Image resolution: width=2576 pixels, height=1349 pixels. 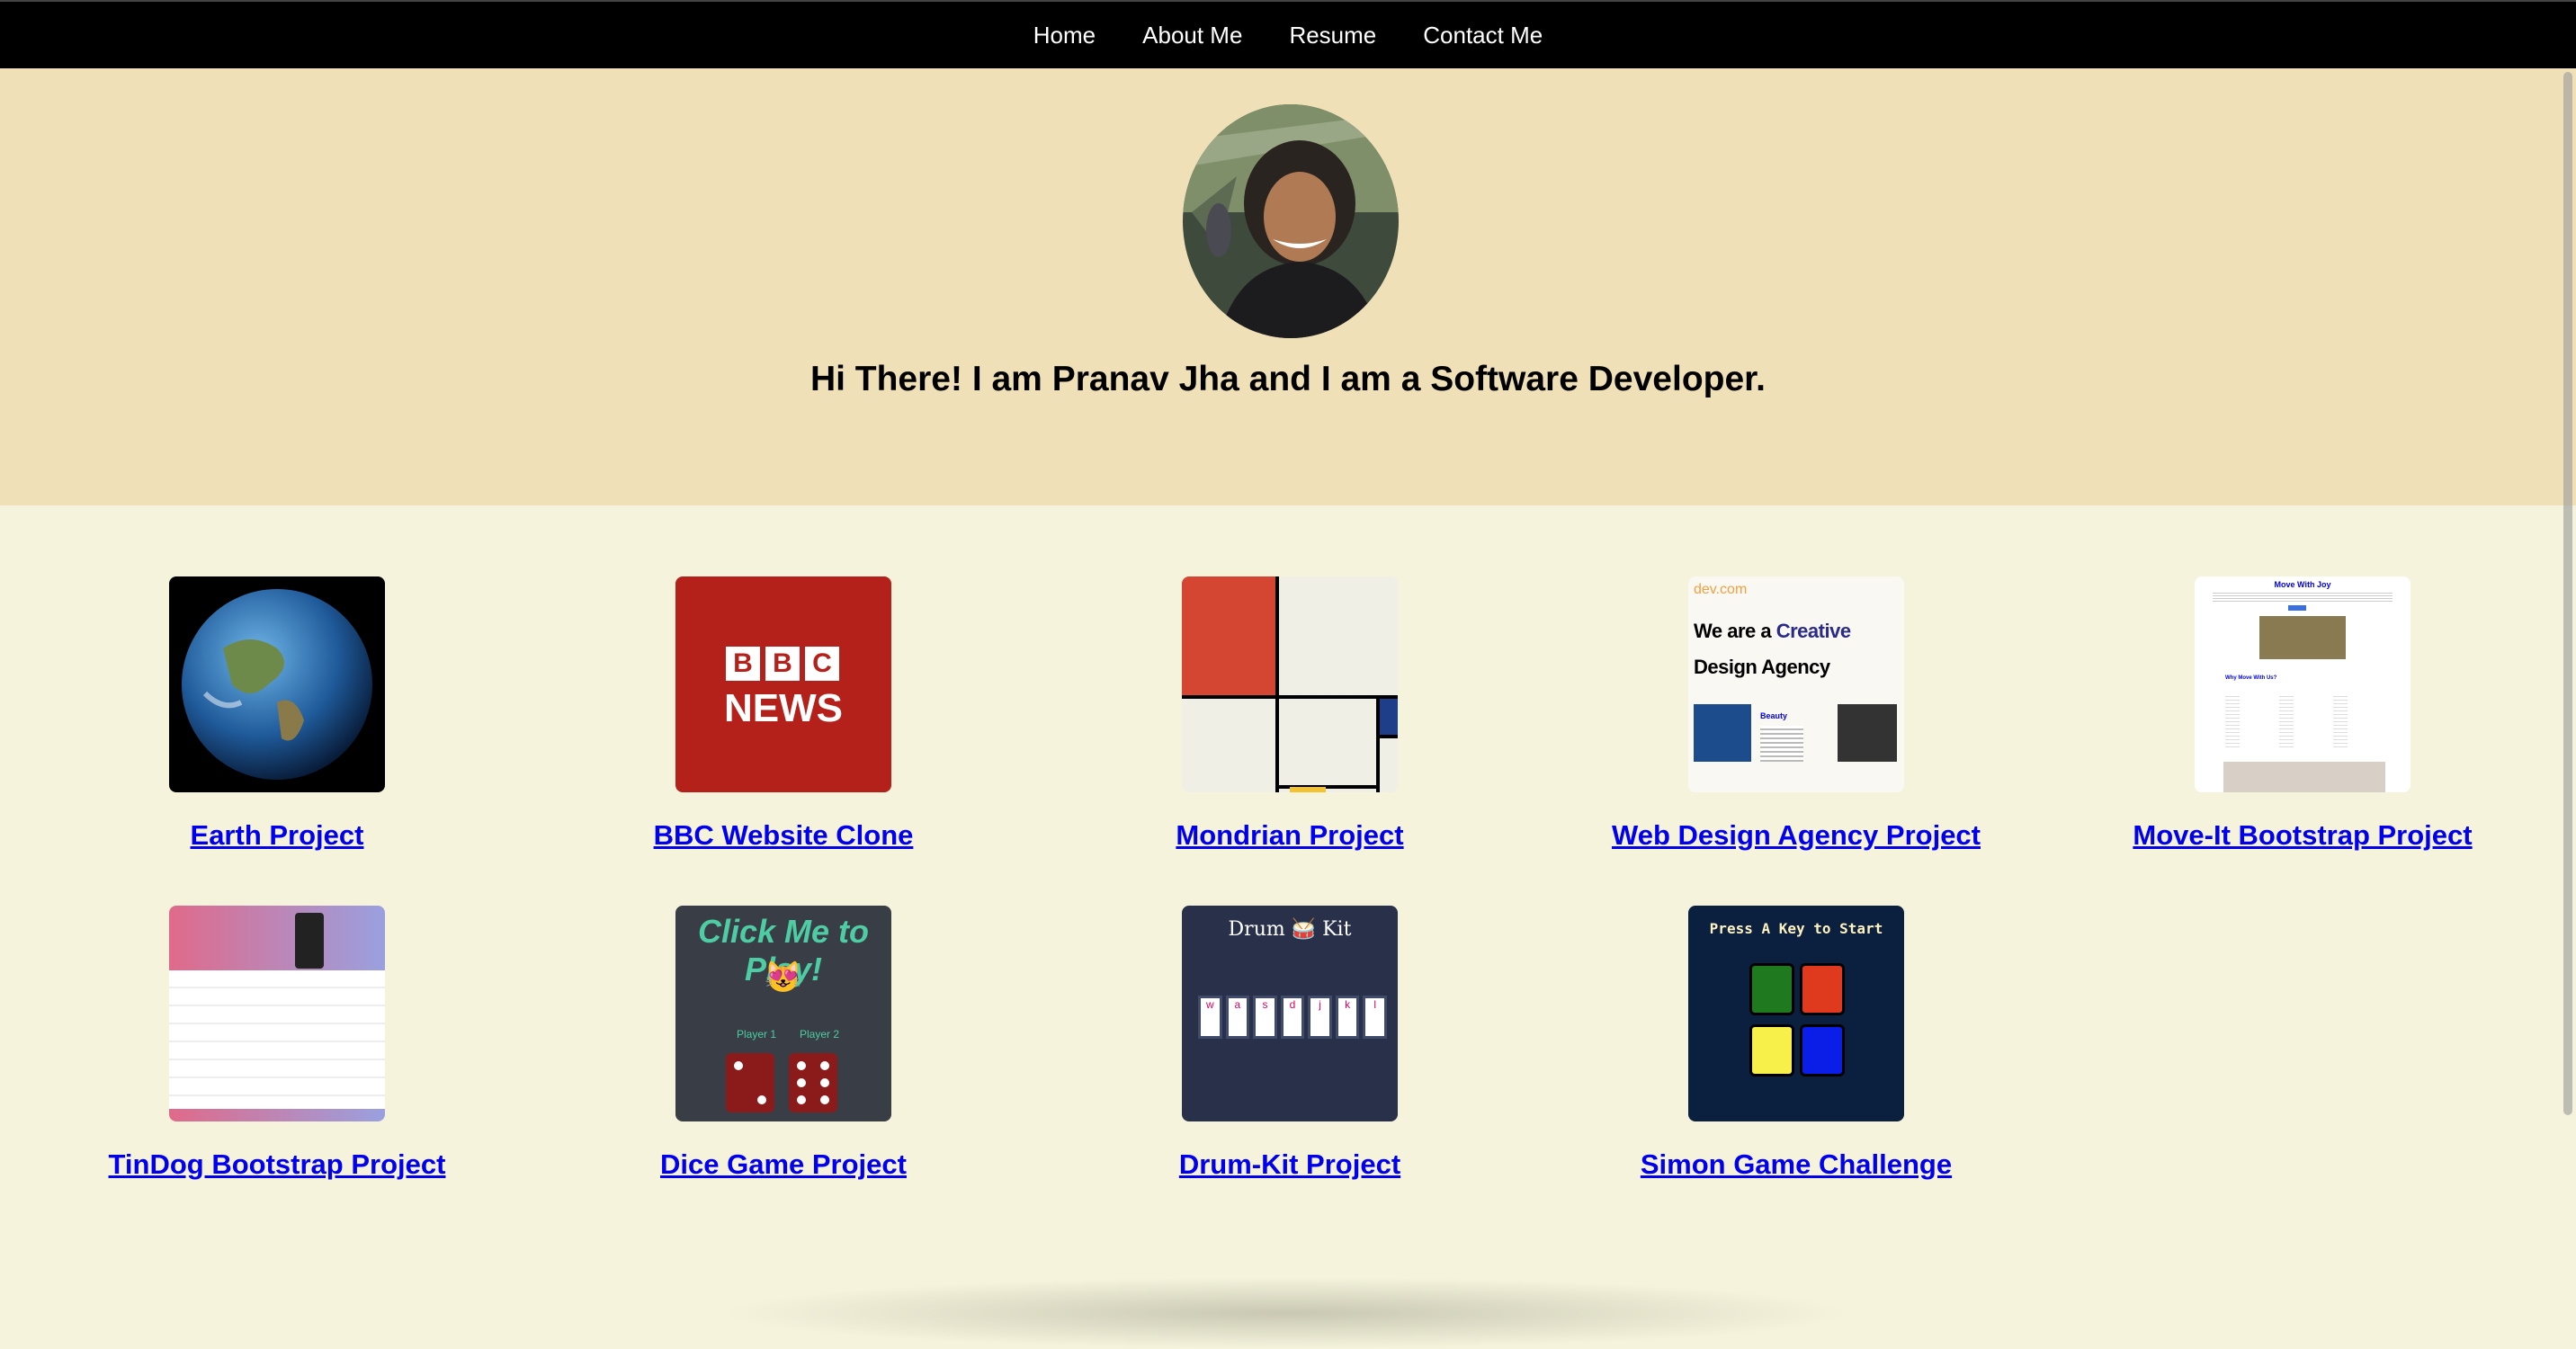 What do you see at coordinates (1735, 631) in the screenshot?
I see `agency-heading-plain: We are a` at bounding box center [1735, 631].